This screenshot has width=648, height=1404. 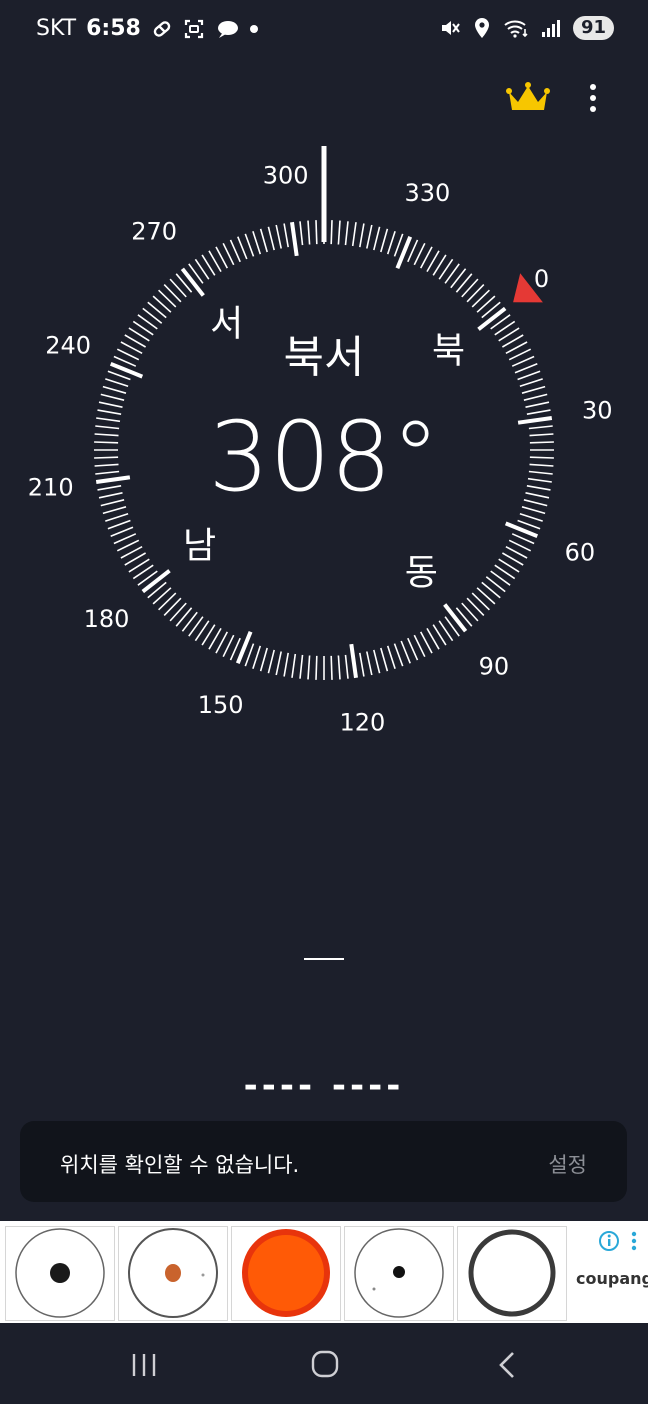 What do you see at coordinates (180, 1165) in the screenshot?
I see `snackbar-message: 위치를 확인할 수 없습니다.` at bounding box center [180, 1165].